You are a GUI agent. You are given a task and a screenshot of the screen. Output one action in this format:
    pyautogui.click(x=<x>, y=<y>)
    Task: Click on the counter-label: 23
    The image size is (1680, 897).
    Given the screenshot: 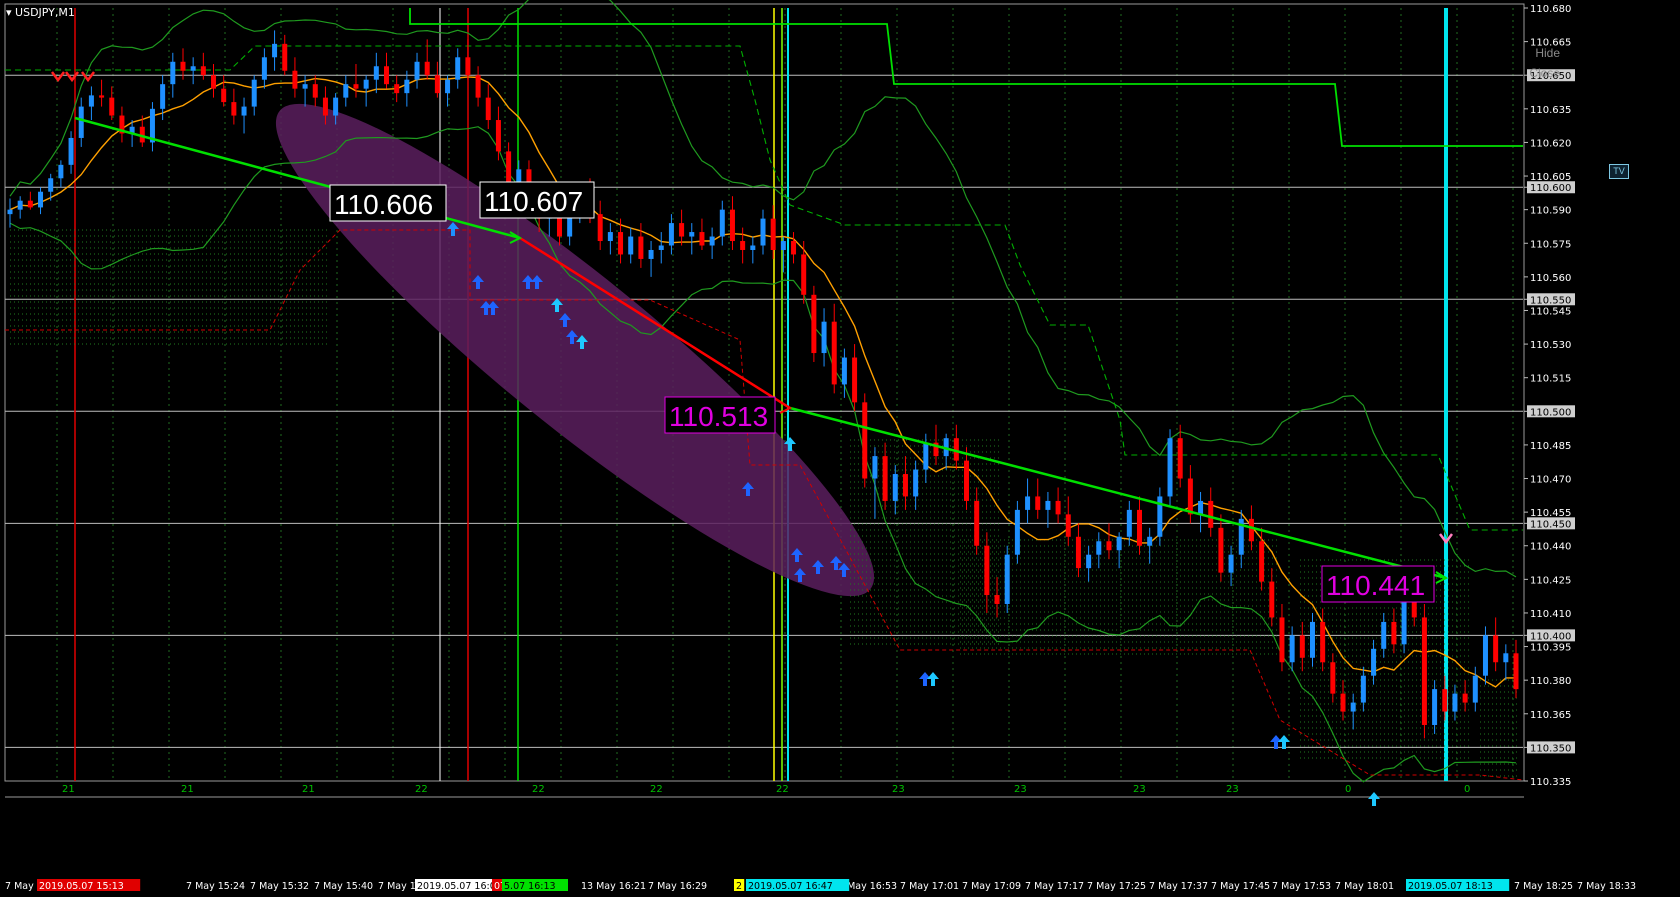 What is the action you would take?
    pyautogui.click(x=898, y=789)
    